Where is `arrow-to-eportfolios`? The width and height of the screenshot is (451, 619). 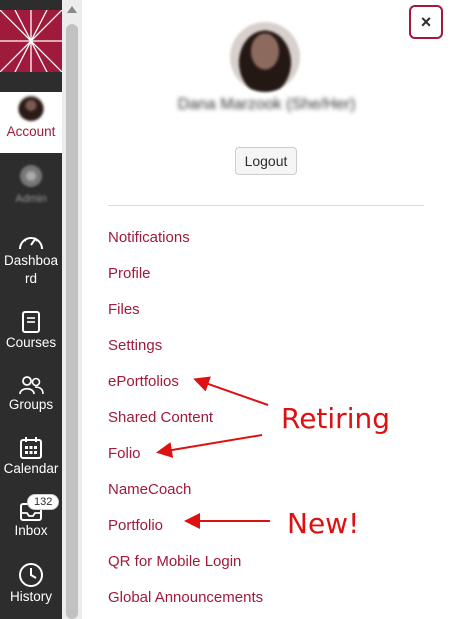
arrow-to-eportfolios is located at coordinates (231, 391).